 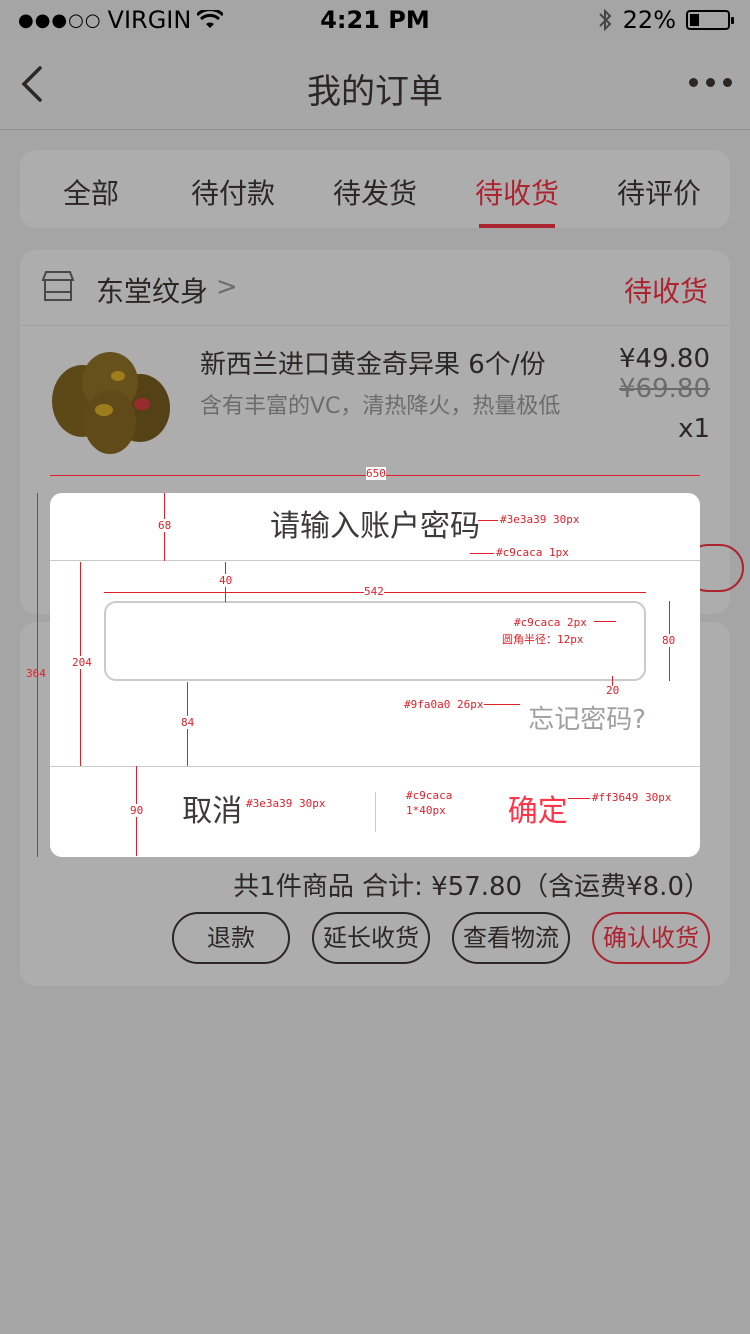 I want to click on divider-color-note: #c9caca, so click(x=429, y=795).